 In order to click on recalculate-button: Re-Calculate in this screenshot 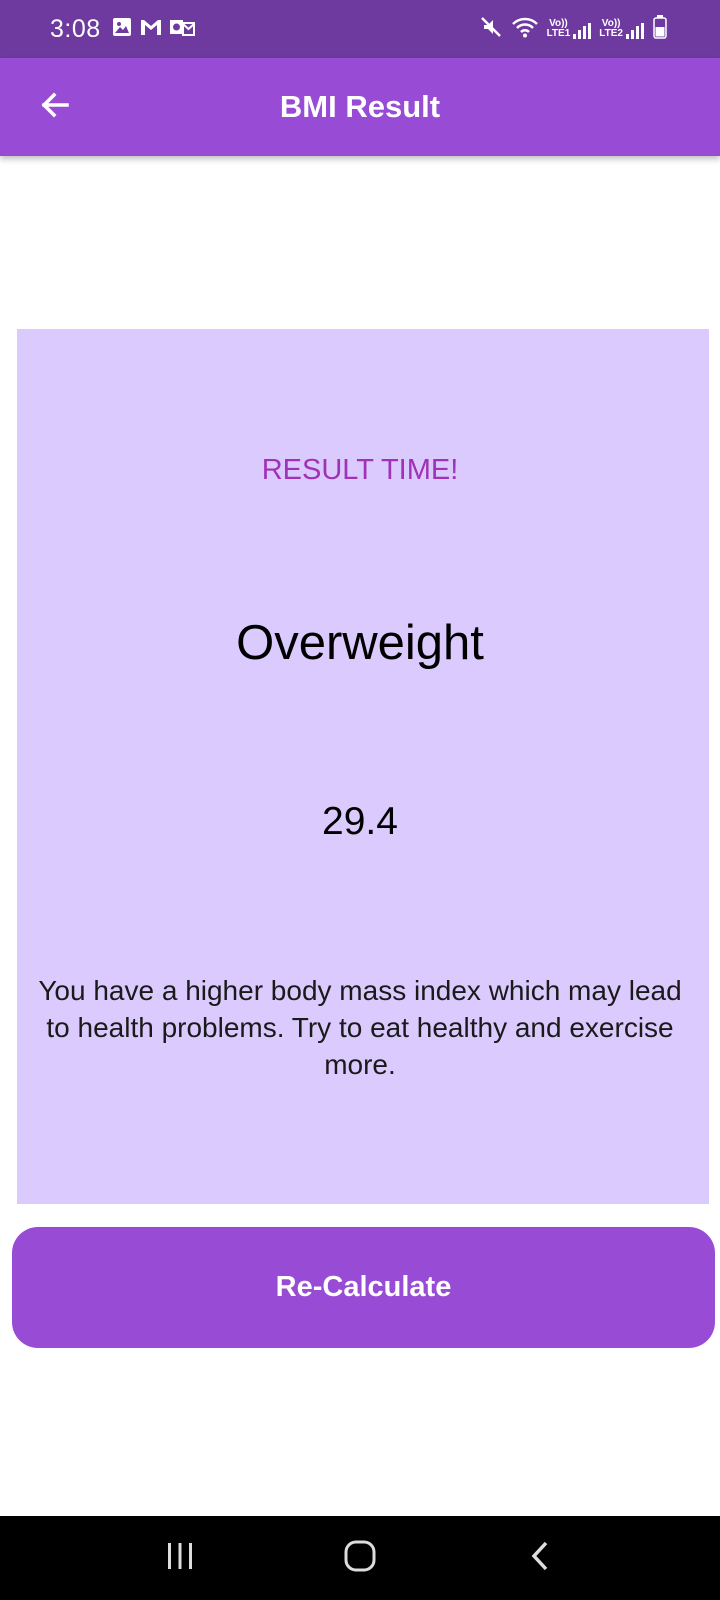, I will do `click(363, 1287)`.